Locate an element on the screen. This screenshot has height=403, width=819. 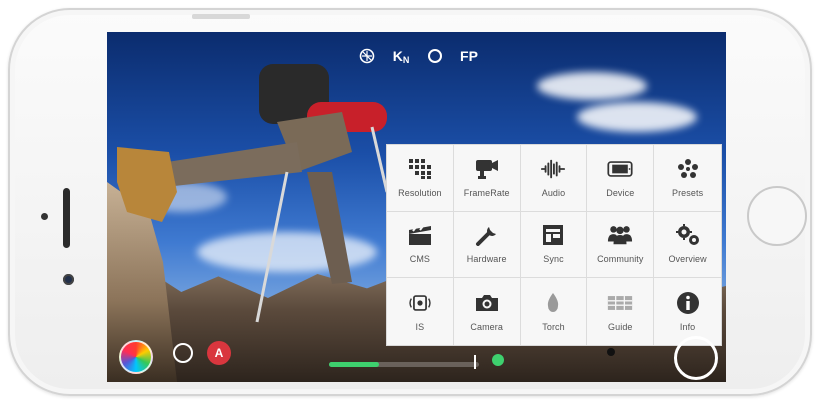
menu-item-is: IS is located at coordinates (420, 311).